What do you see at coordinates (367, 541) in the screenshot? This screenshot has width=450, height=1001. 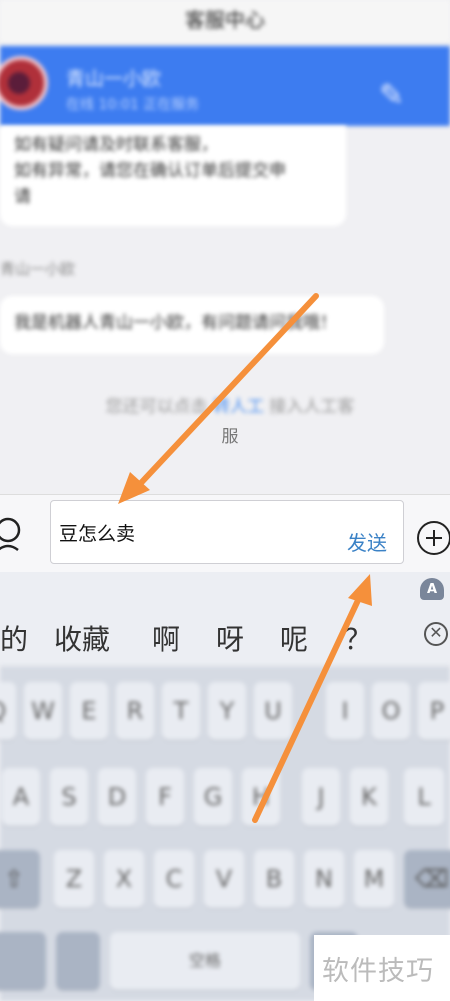 I see `send-button: 发送` at bounding box center [367, 541].